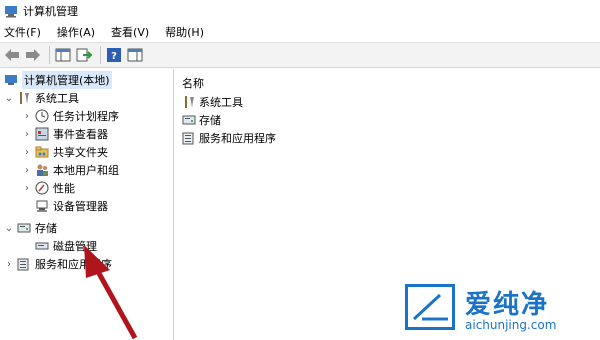 The width and height of the screenshot is (600, 340). I want to click on watermark: 爱纯净 aichunjing.com, so click(500, 309).